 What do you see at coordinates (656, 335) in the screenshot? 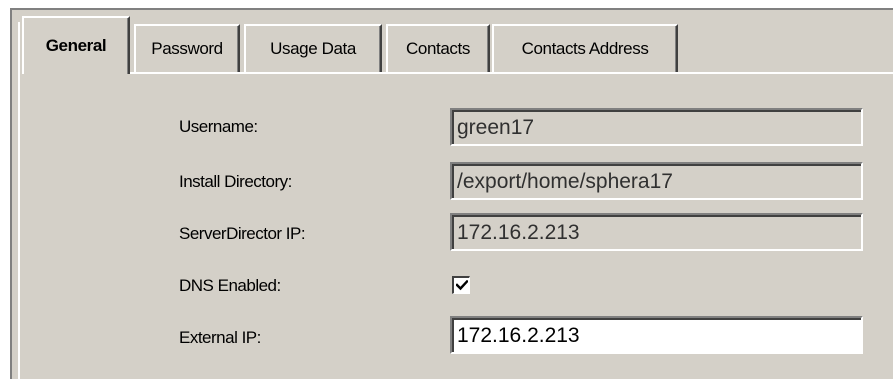
I see `external-ip-field: 172.16.2.213` at bounding box center [656, 335].